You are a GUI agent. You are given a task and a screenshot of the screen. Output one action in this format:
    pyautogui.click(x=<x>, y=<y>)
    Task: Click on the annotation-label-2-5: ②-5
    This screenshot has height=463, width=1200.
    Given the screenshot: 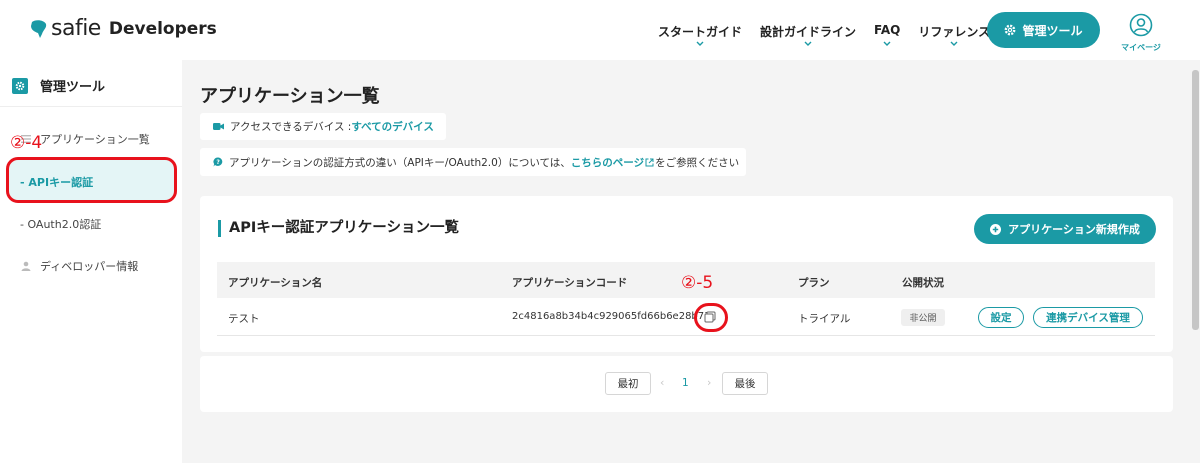 What is the action you would take?
    pyautogui.click(x=697, y=283)
    